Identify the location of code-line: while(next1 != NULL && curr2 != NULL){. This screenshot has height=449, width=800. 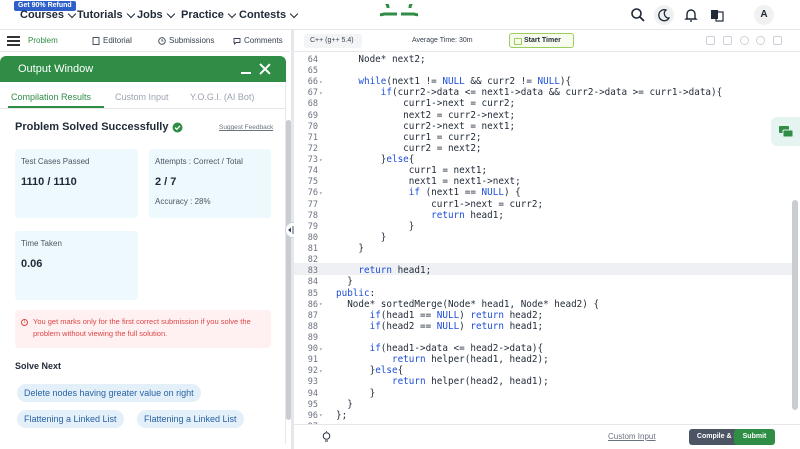
(453, 81).